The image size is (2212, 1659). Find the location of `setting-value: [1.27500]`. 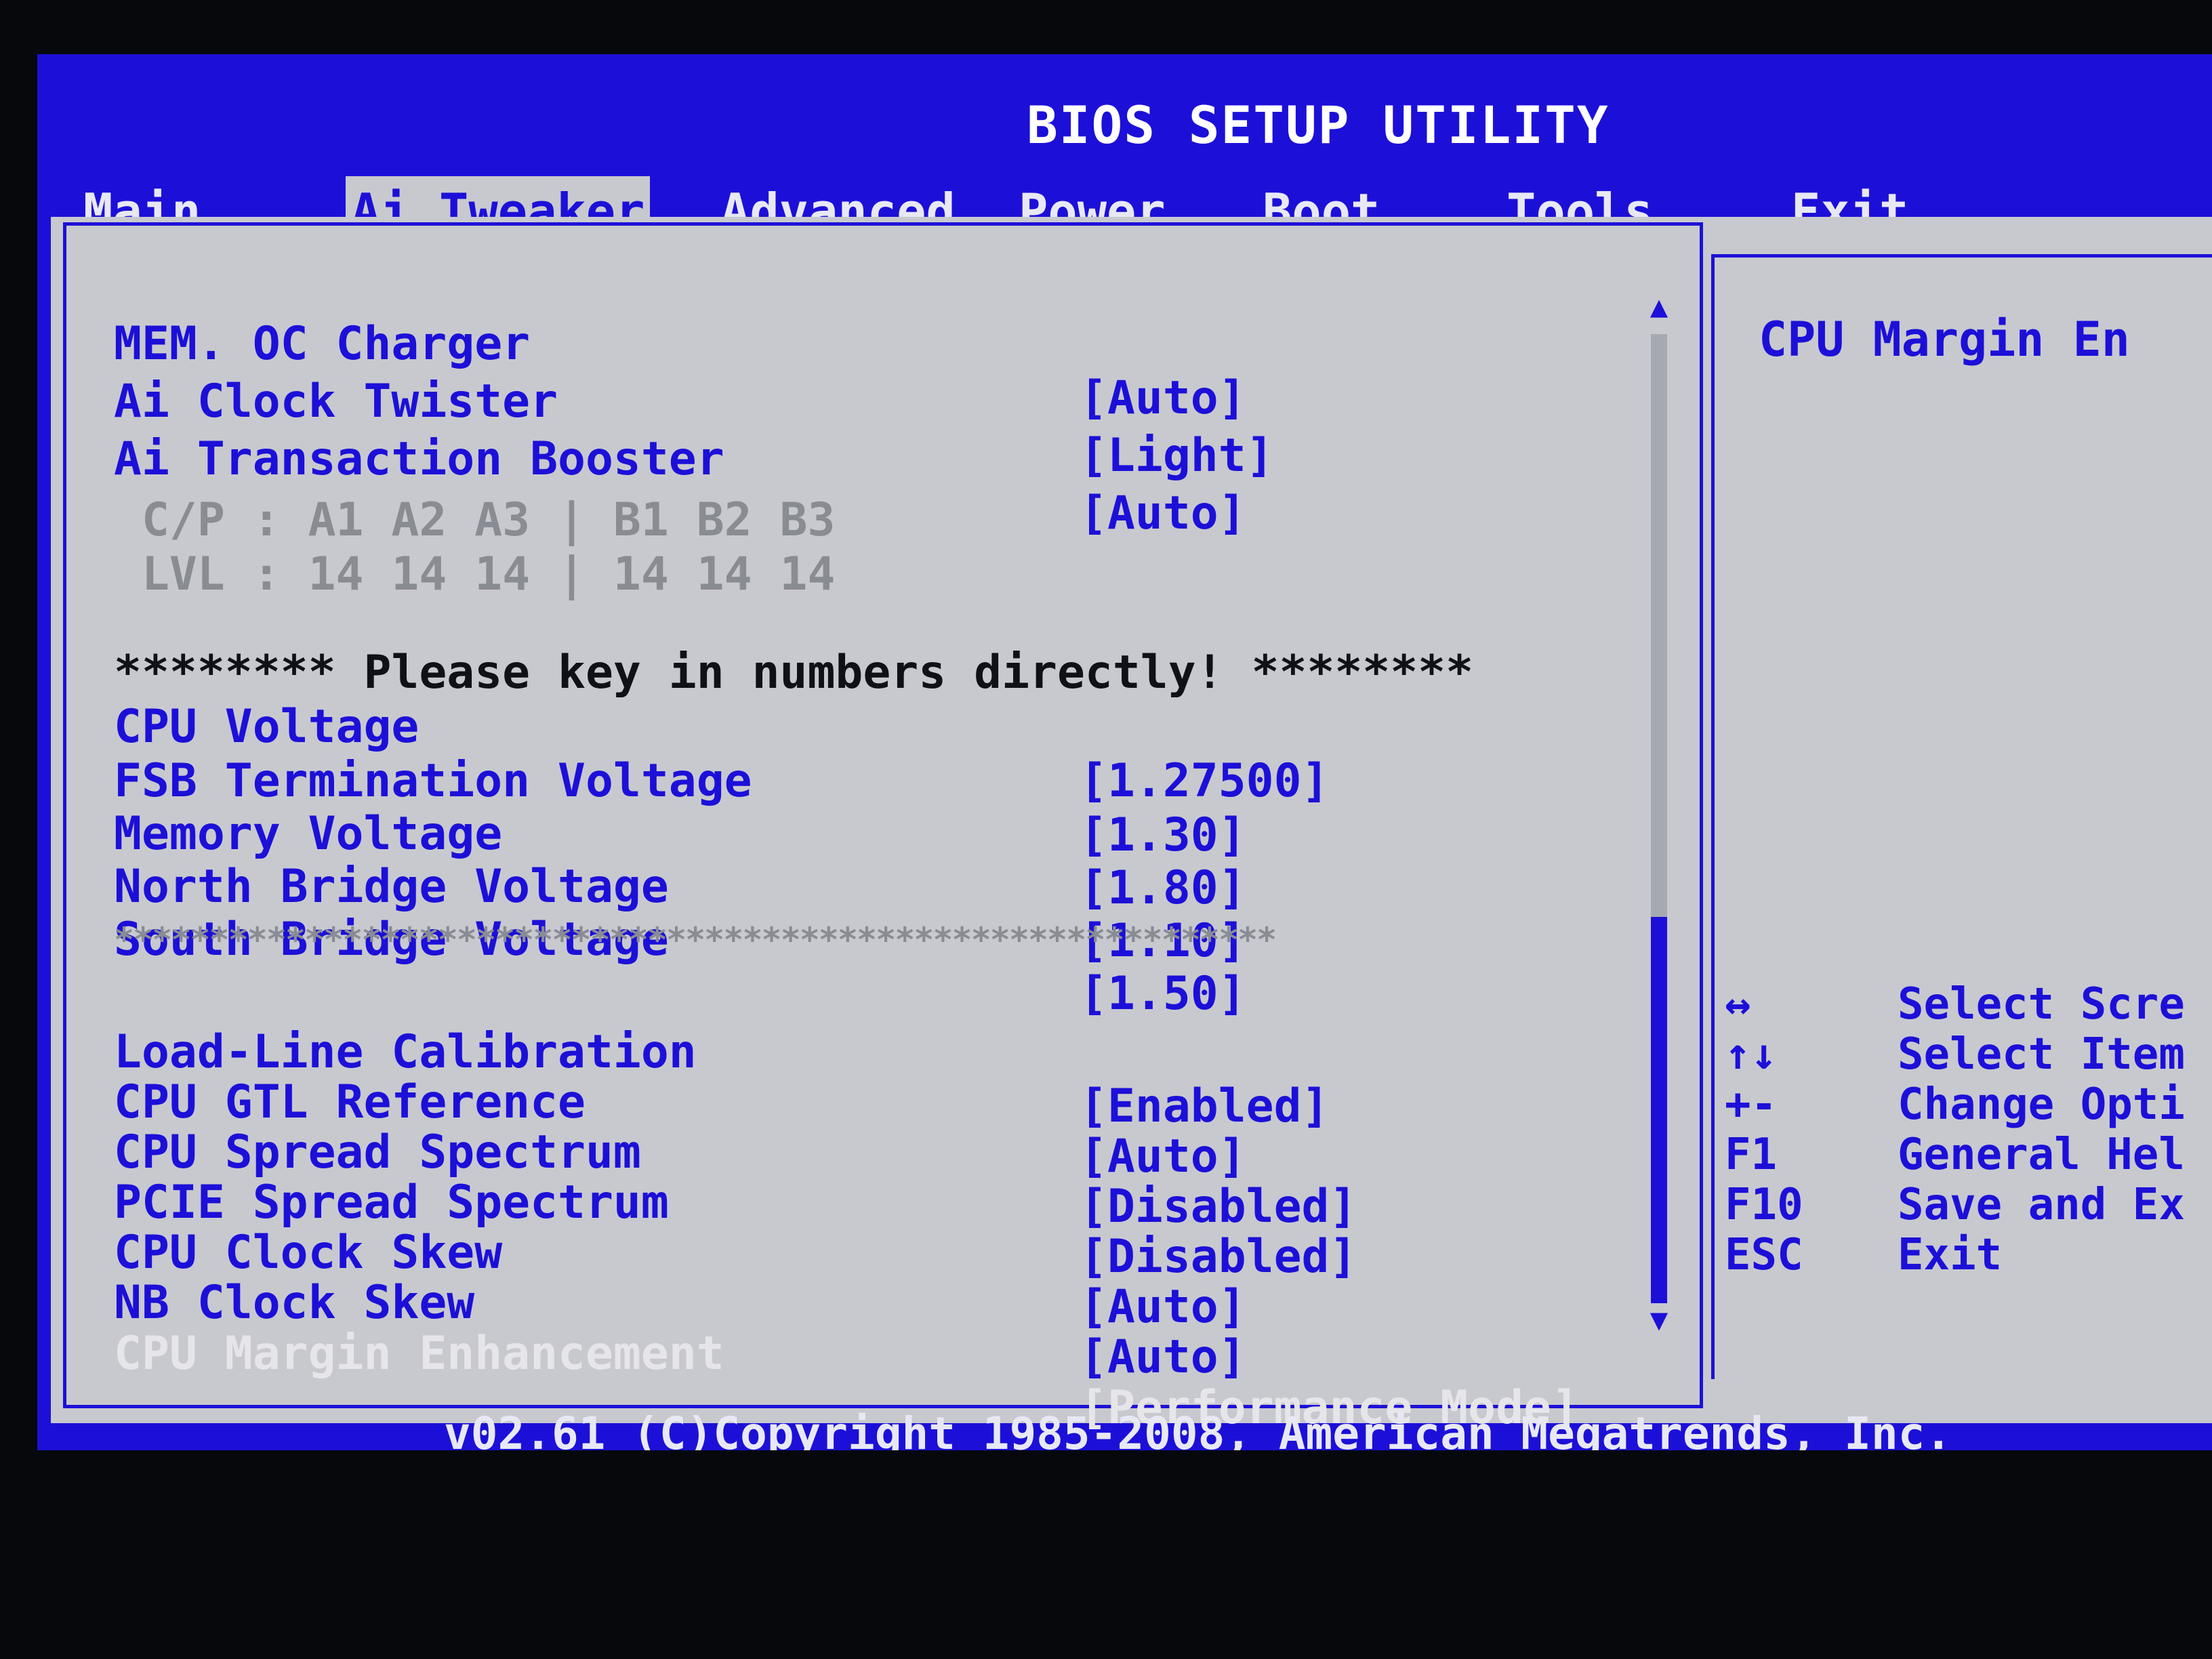

setting-value: [1.27500] is located at coordinates (1204, 781).